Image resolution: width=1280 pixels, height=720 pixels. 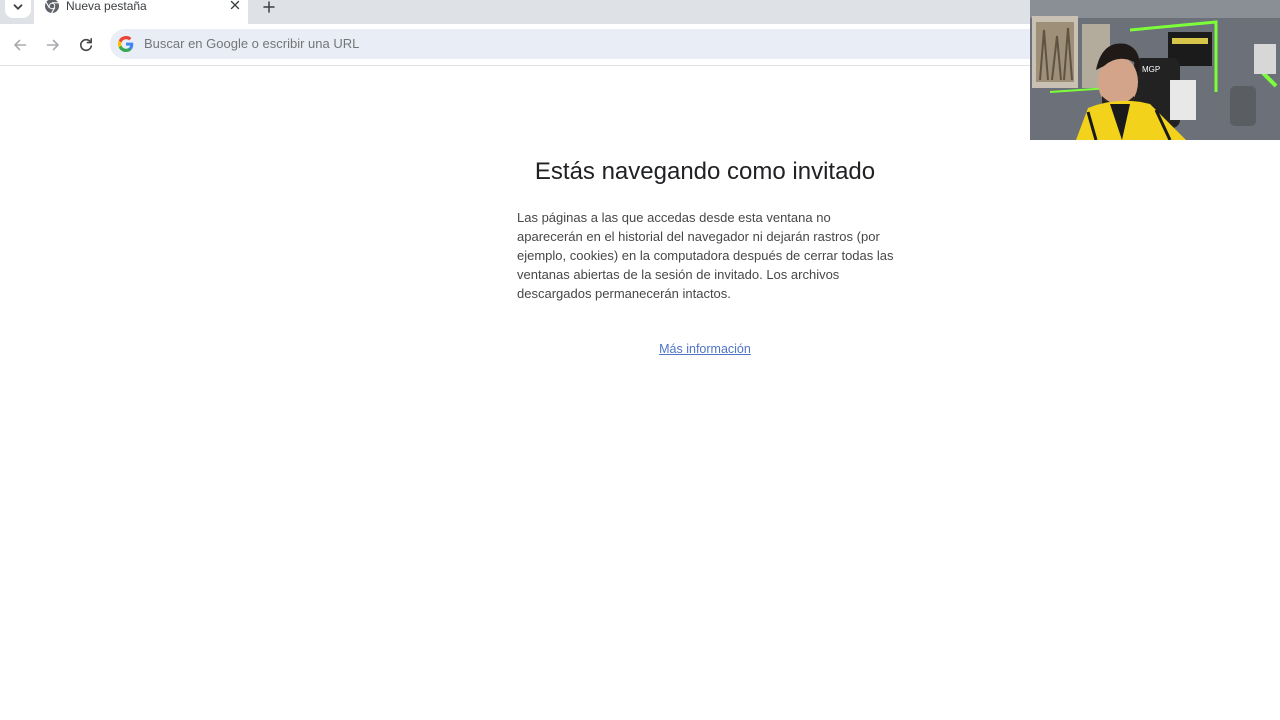 What do you see at coordinates (52, 7) in the screenshot?
I see `chrome-icon` at bounding box center [52, 7].